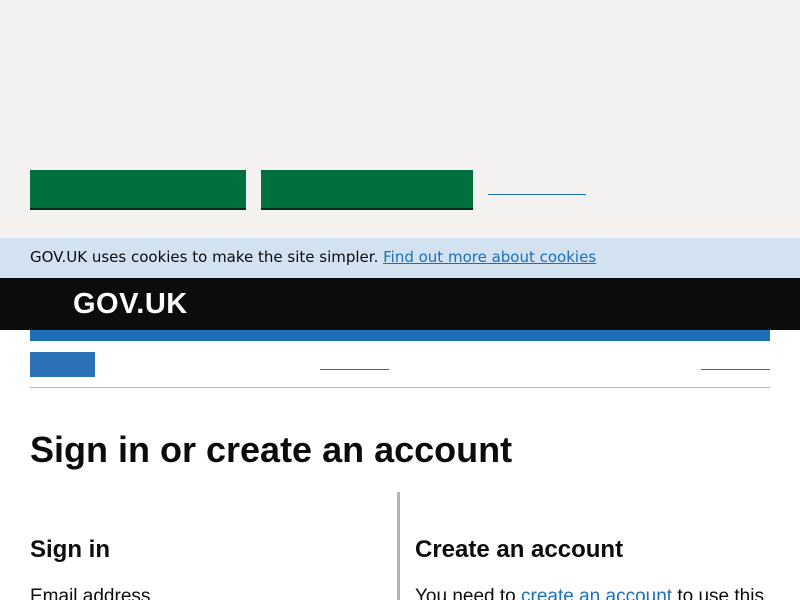  I want to click on site-header: GOV.UK, so click(400, 304).